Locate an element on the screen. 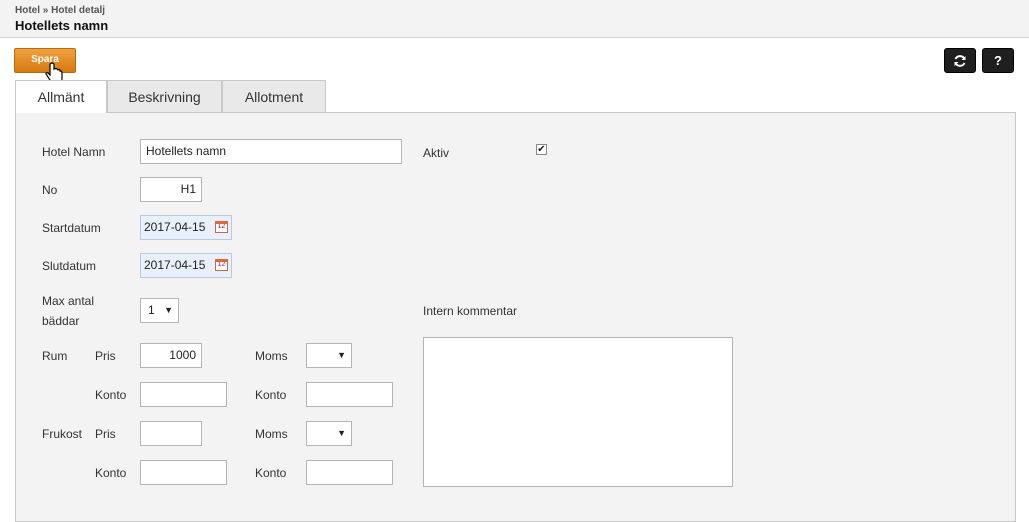 Image resolution: width=1029 pixels, height=522 pixels. rum-konto-input is located at coordinates (183, 394).